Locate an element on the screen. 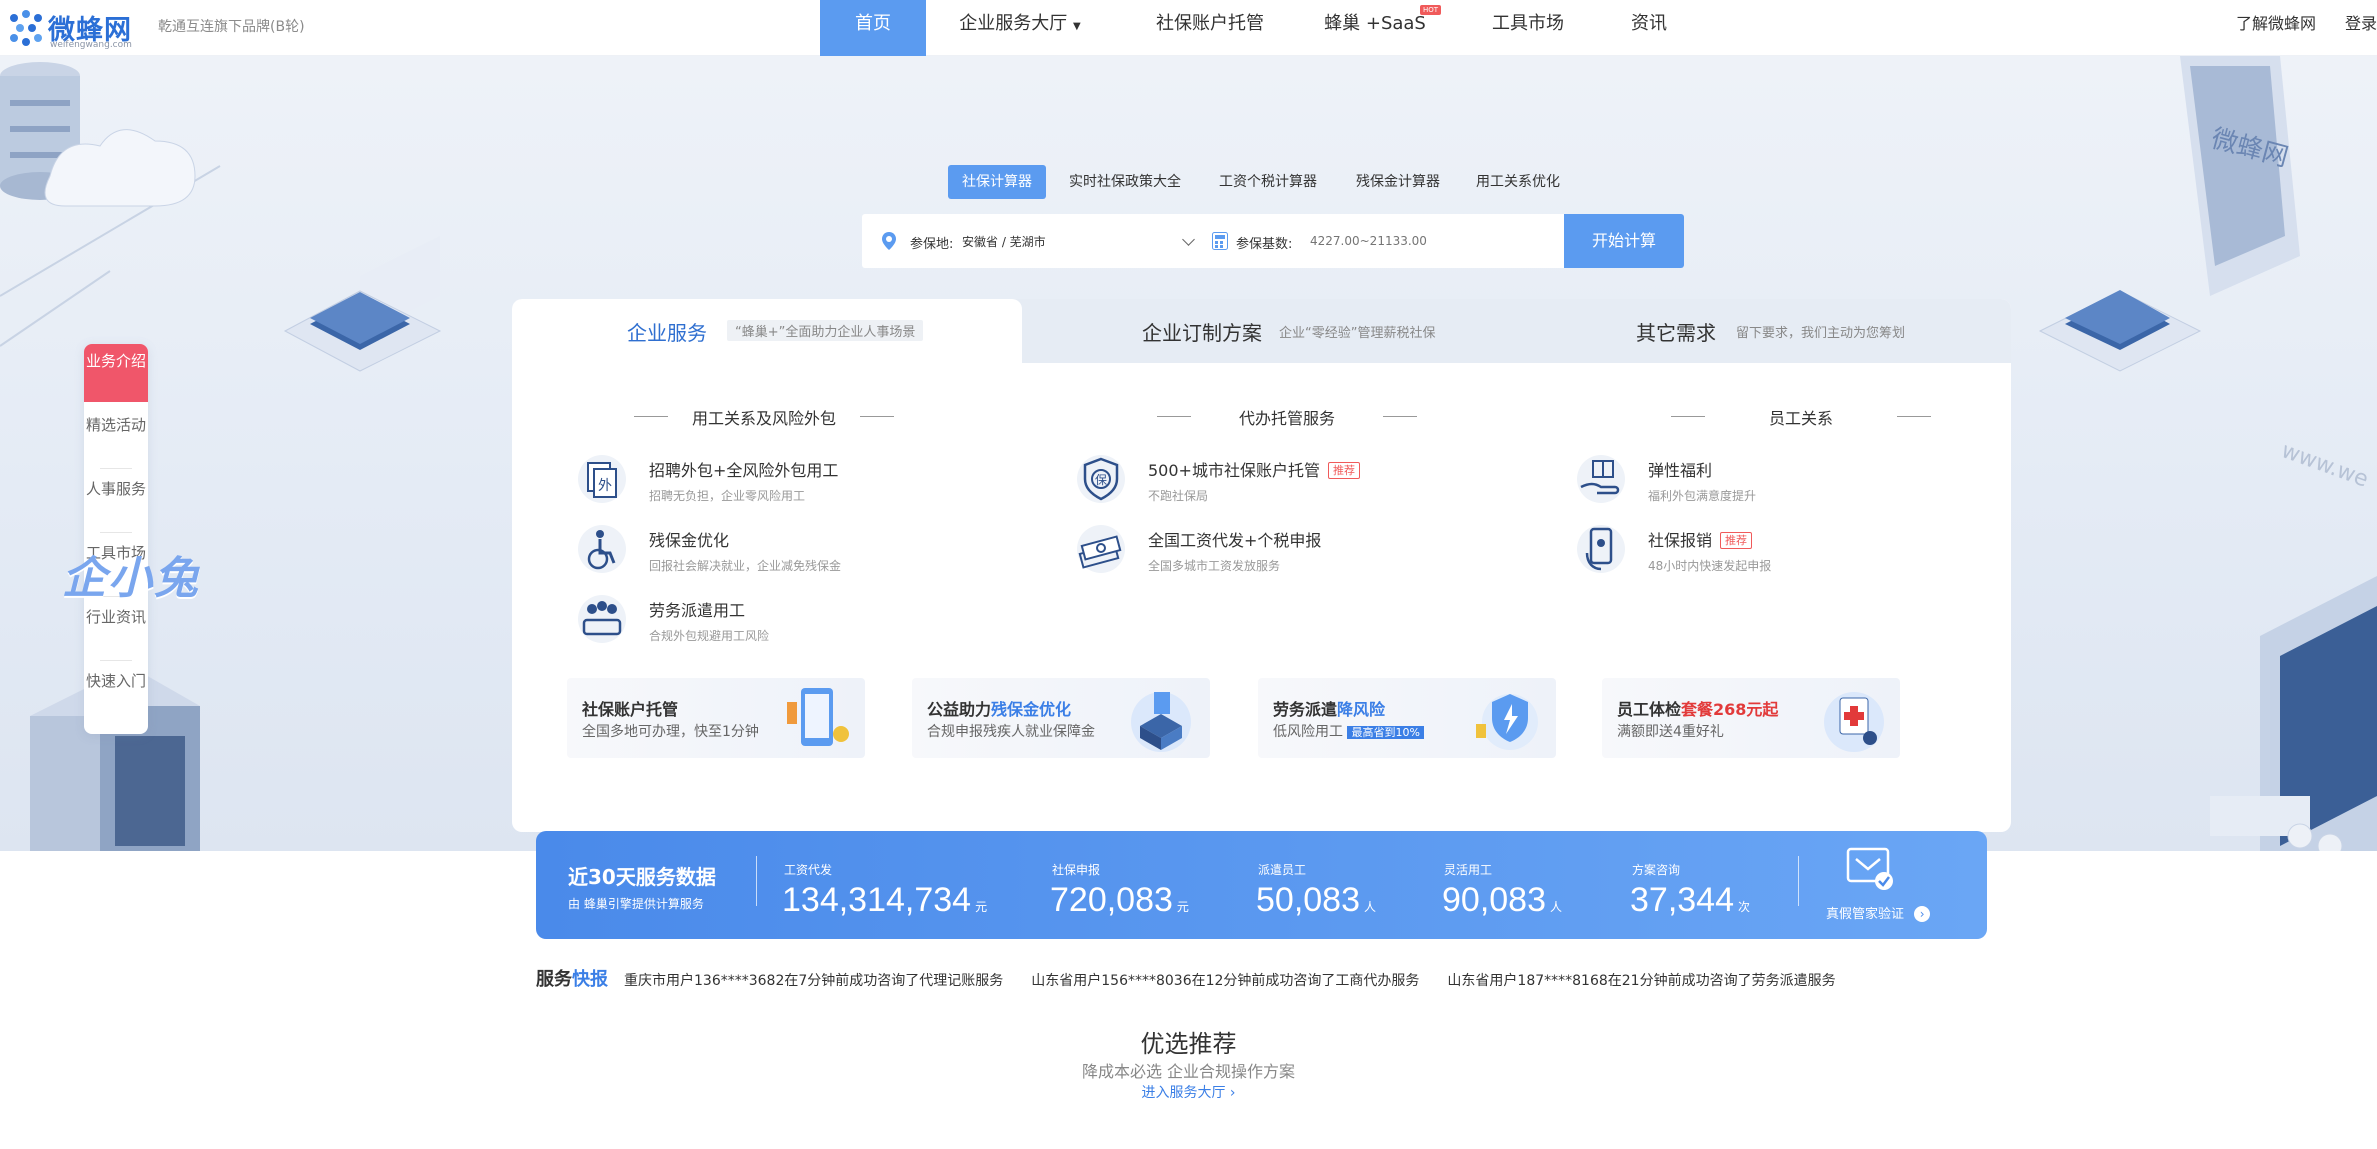  promo-title-a: 劳务派遣 is located at coordinates (1305, 709).